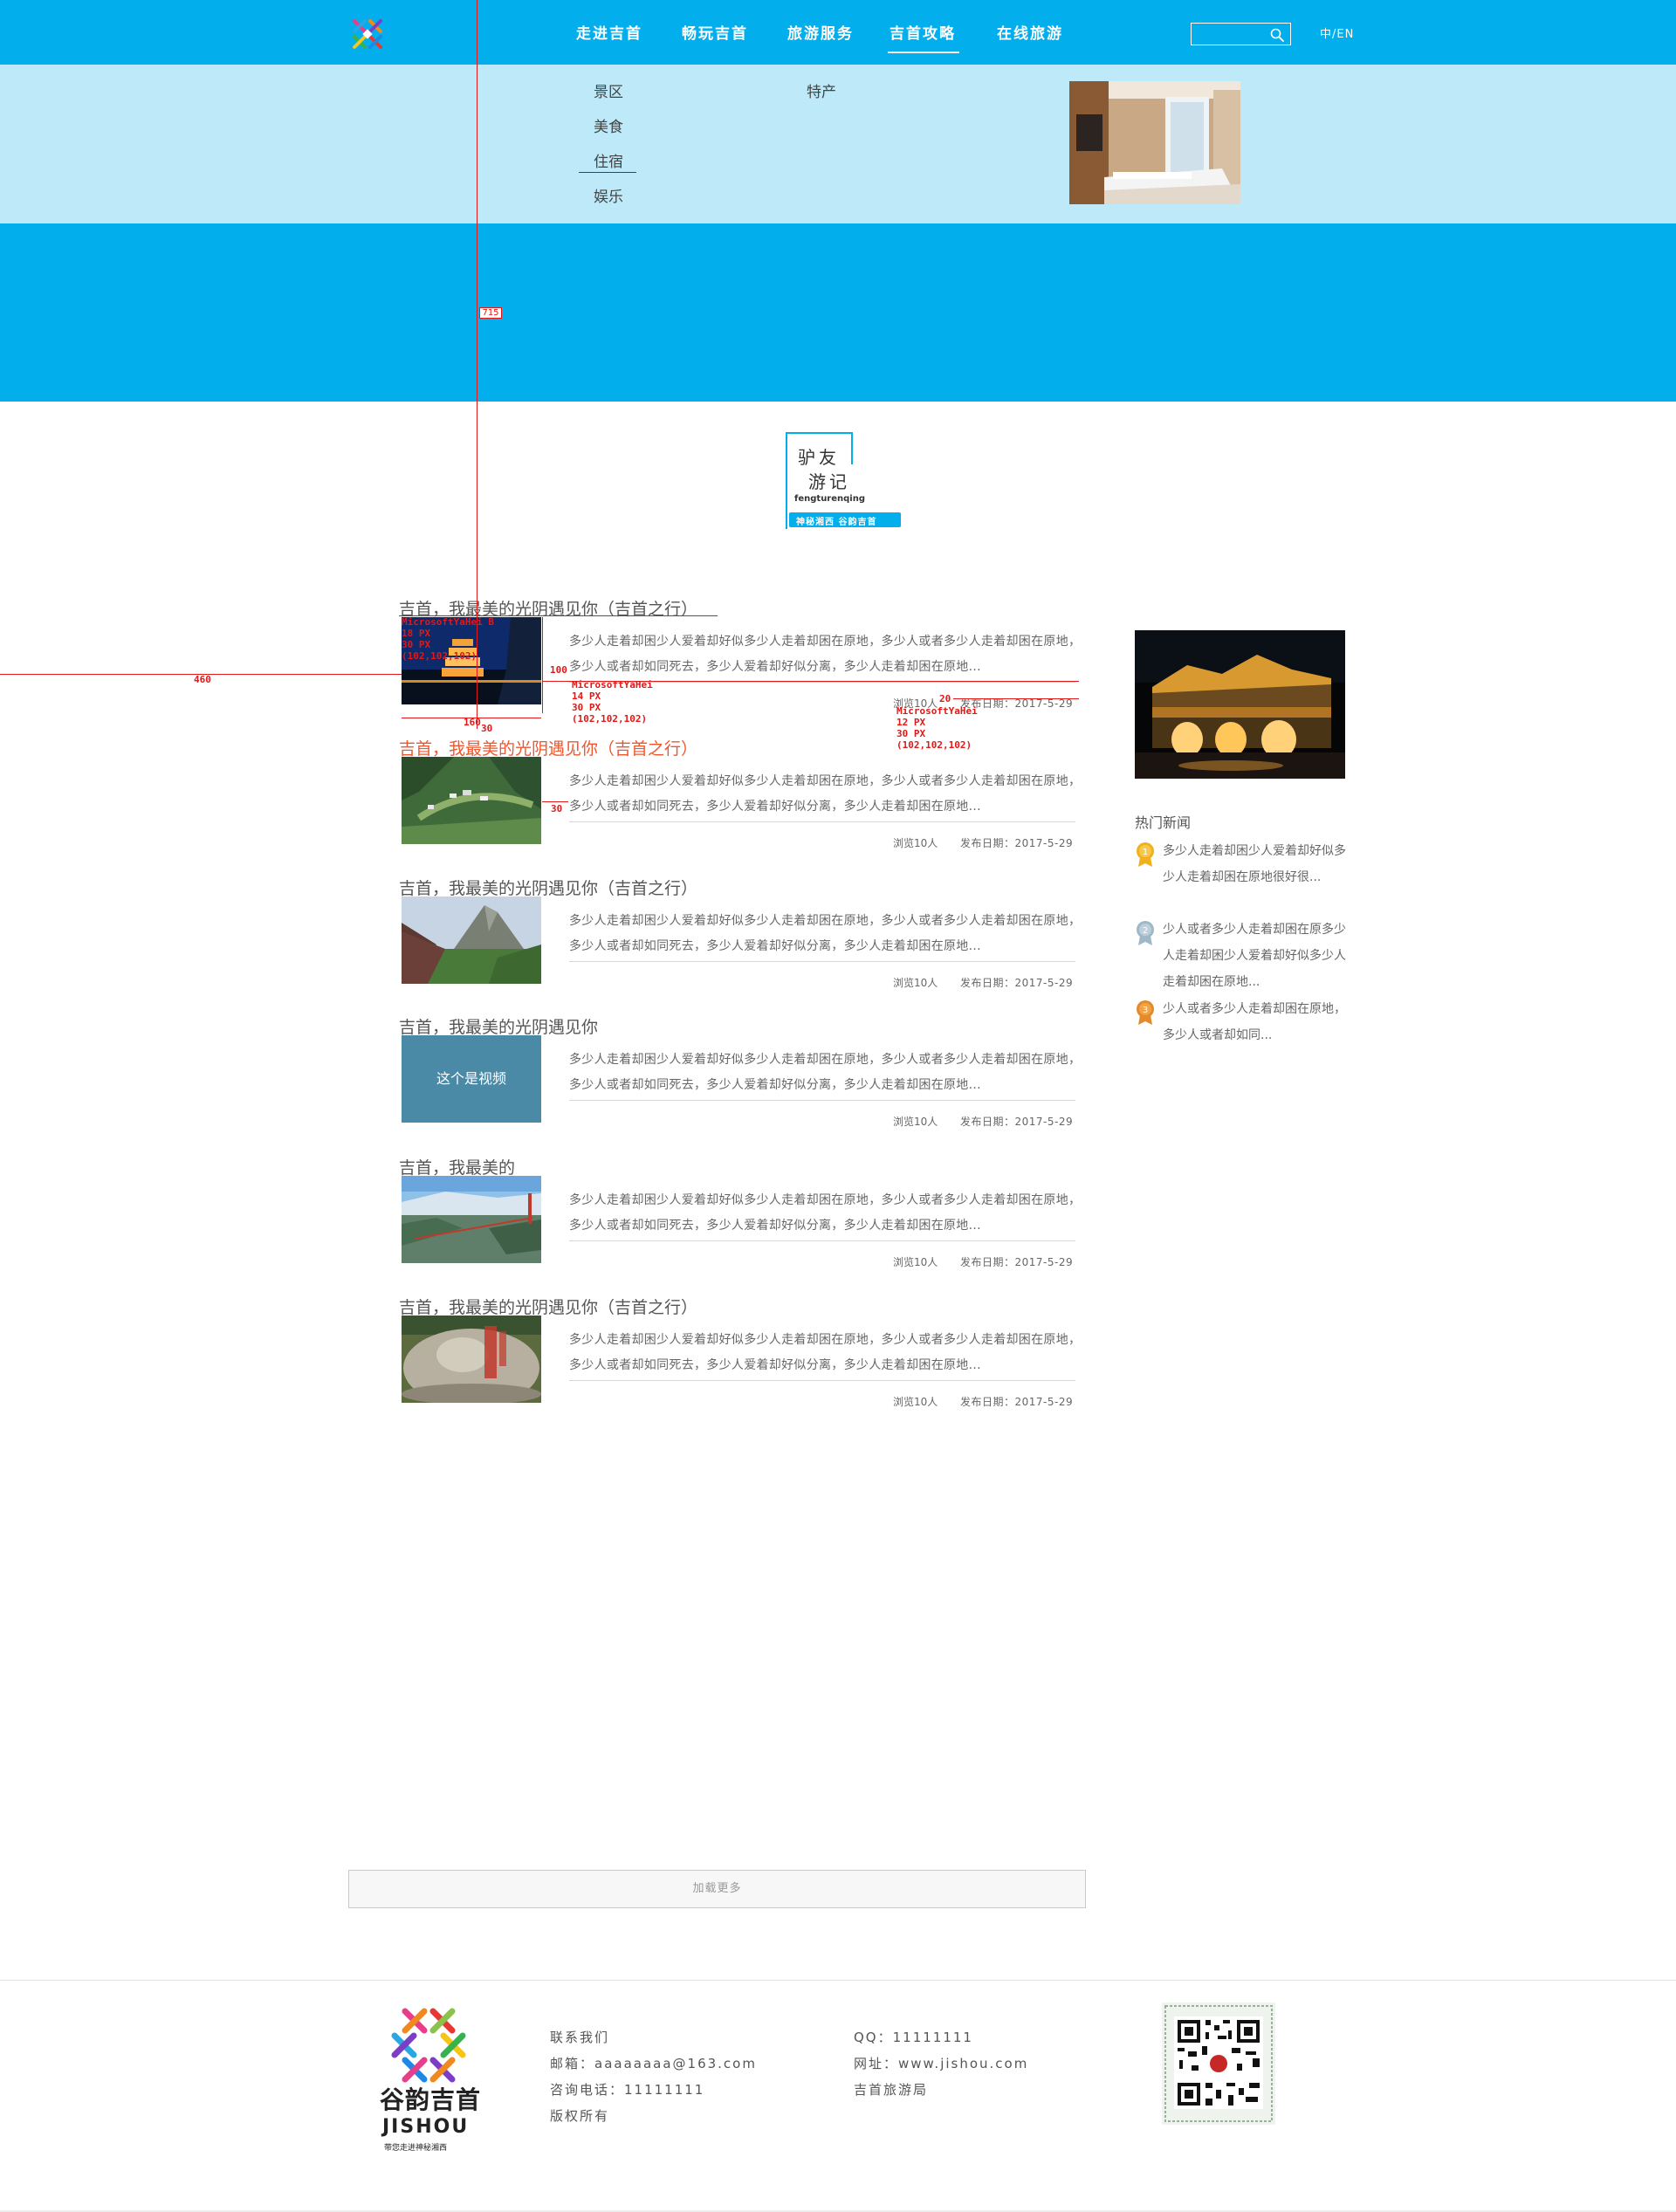 This screenshot has height=2212, width=1676. Describe the element at coordinates (838, 312) in the screenshot. I see `hero-banner` at that location.